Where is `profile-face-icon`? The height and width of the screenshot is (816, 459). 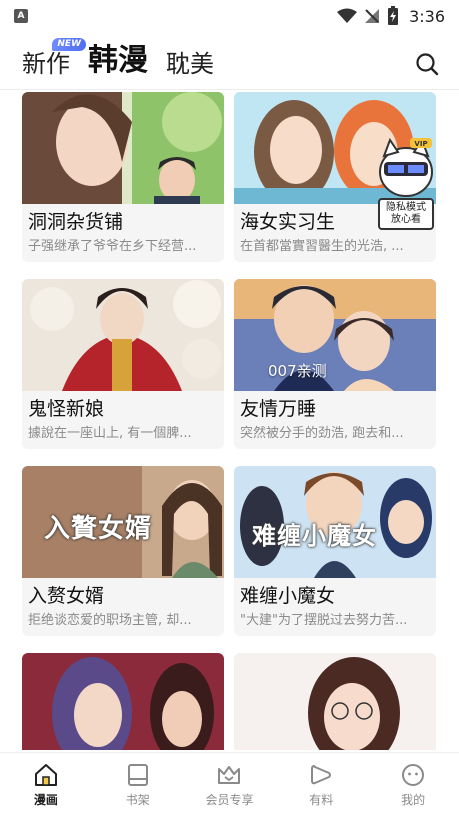 profile-face-icon is located at coordinates (413, 774).